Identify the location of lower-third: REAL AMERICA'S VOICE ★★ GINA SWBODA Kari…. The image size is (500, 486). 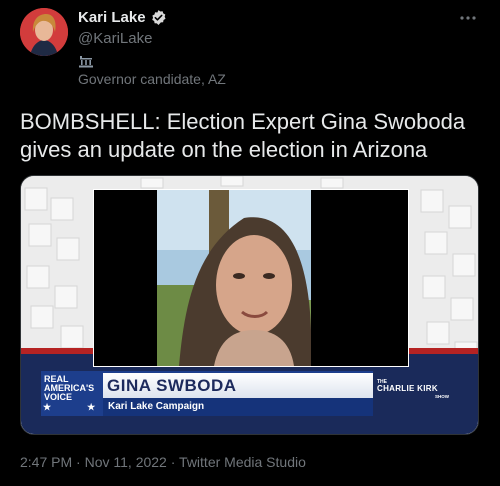
(251, 393).